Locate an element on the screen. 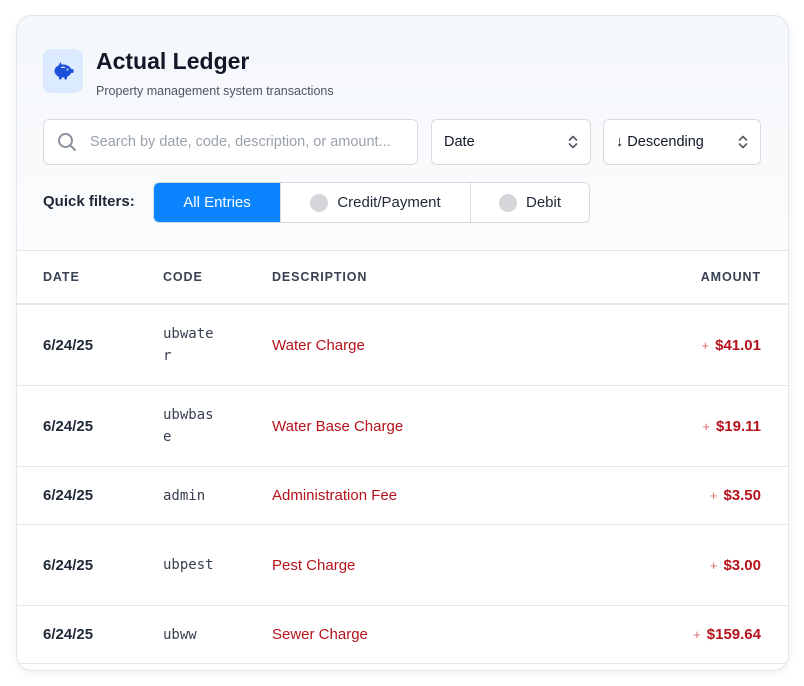  row-description: Administration Fee is located at coordinates (335, 495).